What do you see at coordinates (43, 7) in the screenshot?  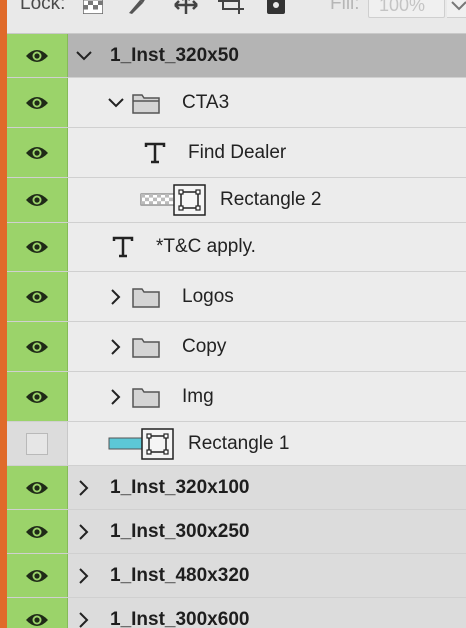 I see `lock-label: Lock:` at bounding box center [43, 7].